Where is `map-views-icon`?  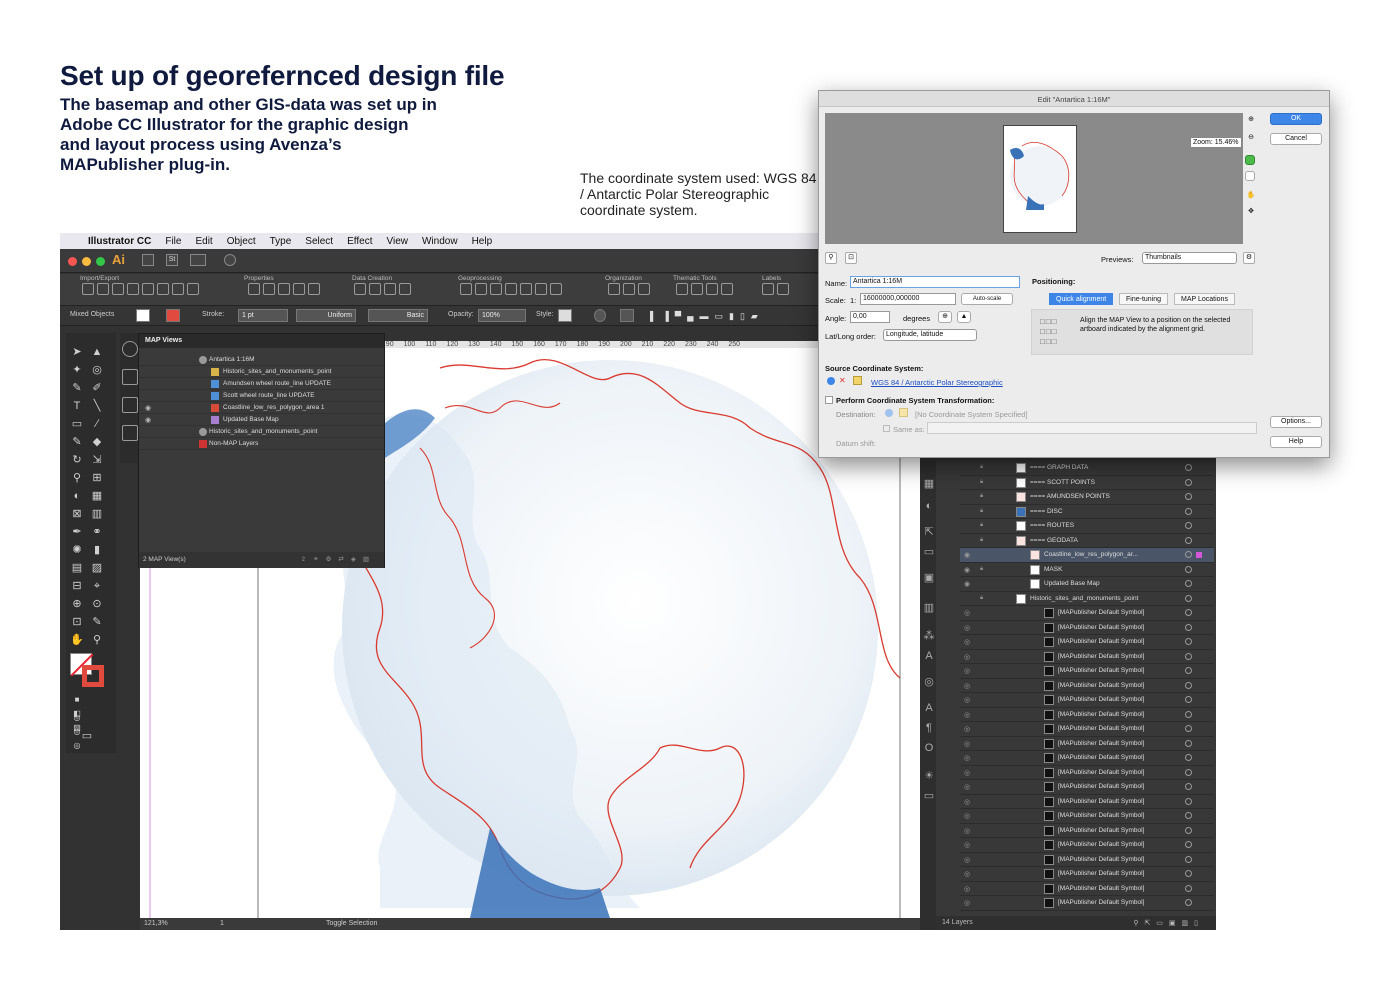 map-views-icon is located at coordinates (254, 289).